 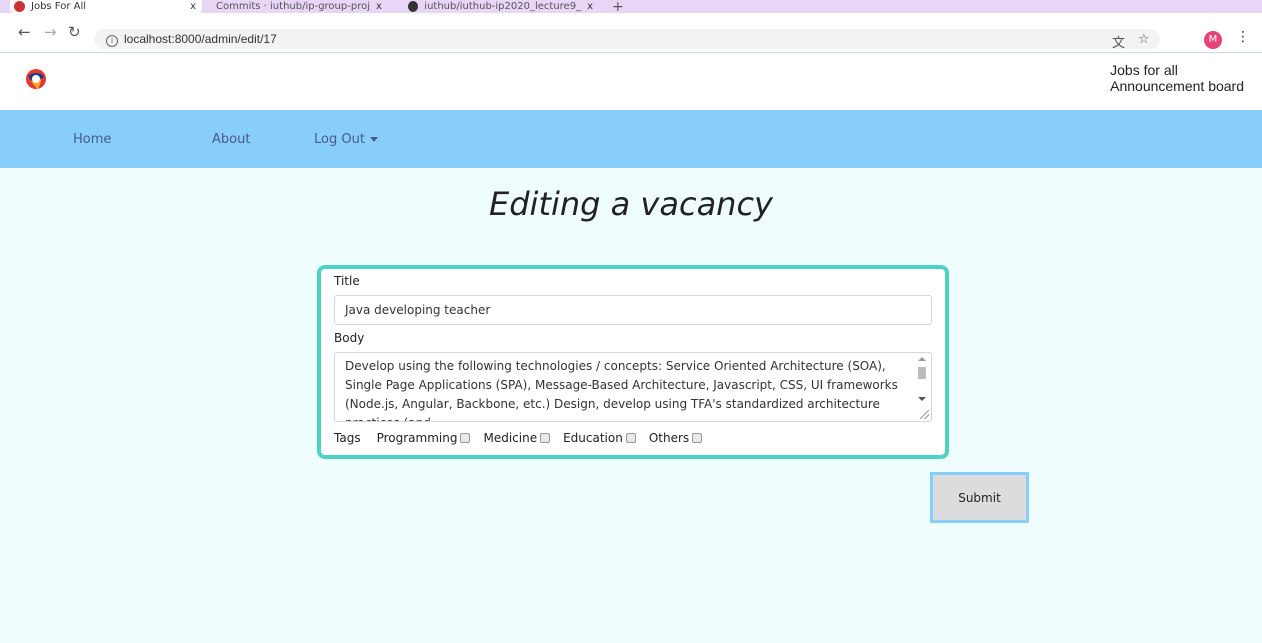 I want to click on tab-lecture: iuthub/iuthub-ip2020_lecture9_ x, so click(x=500, y=6).